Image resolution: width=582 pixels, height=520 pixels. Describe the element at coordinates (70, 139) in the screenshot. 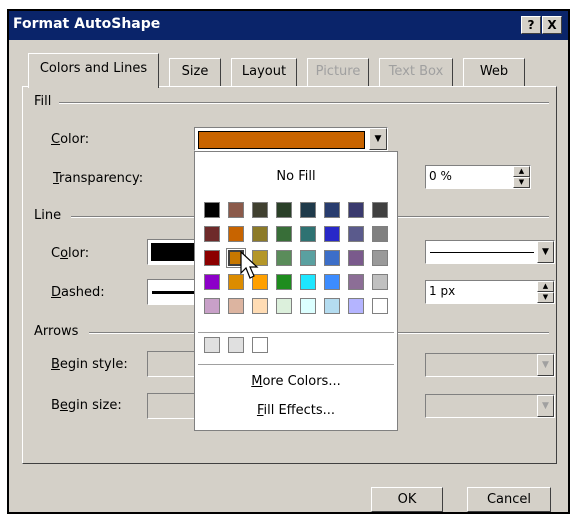

I see `fill-color-label: Color:` at that location.